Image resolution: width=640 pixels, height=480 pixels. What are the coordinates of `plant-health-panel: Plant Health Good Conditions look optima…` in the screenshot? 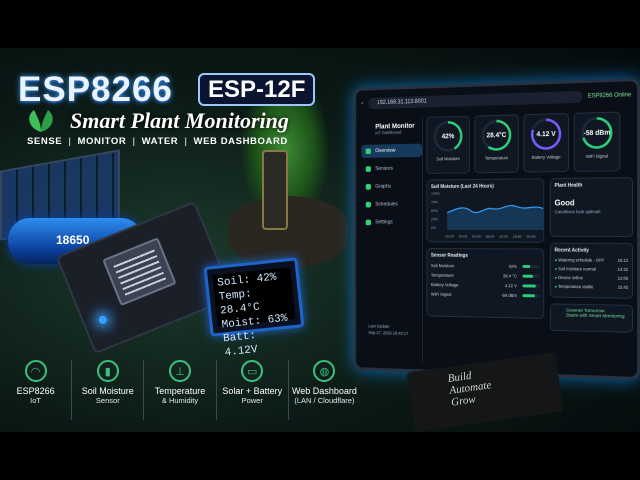 It's located at (591, 207).